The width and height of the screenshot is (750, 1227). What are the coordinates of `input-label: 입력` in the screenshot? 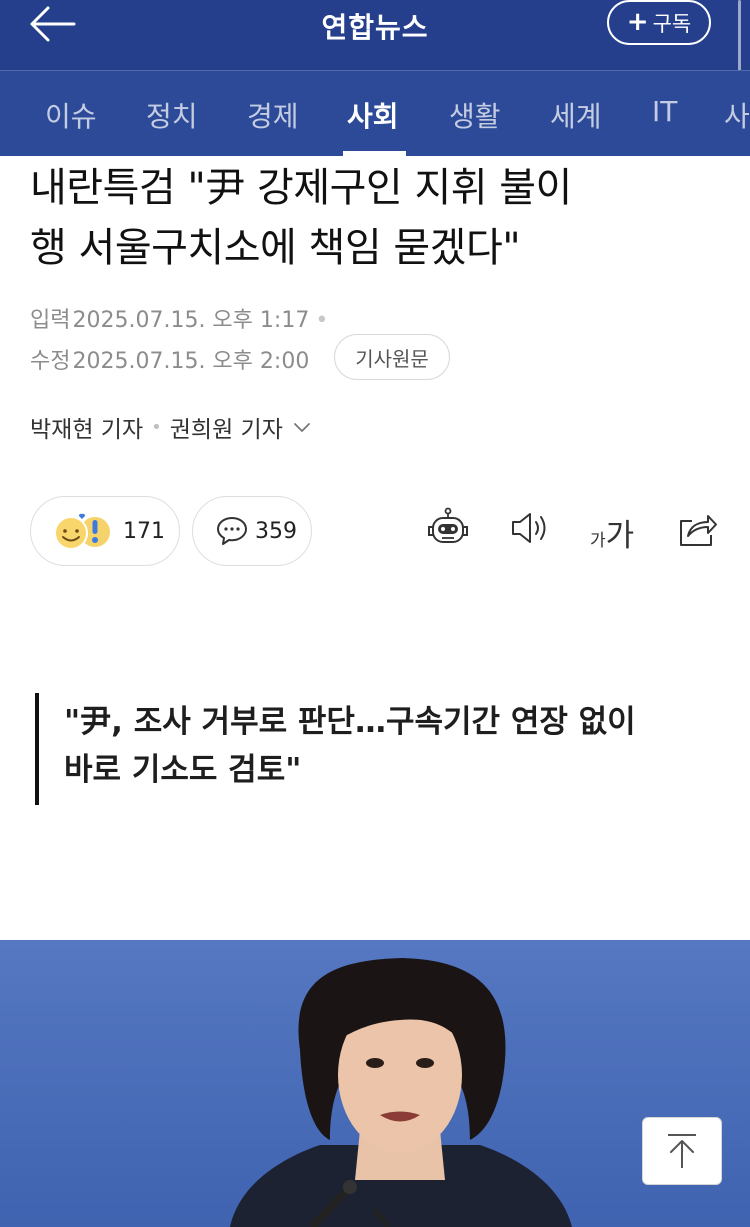 It's located at (50, 320).